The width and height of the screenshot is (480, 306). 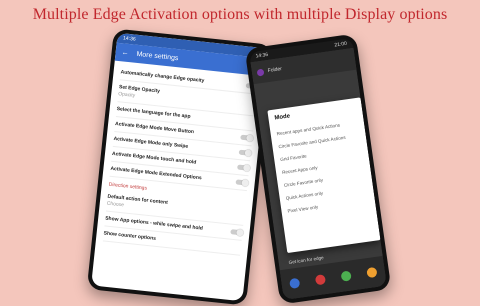 What do you see at coordinates (341, 44) in the screenshot?
I see `status-icons: 21:00` at bounding box center [341, 44].